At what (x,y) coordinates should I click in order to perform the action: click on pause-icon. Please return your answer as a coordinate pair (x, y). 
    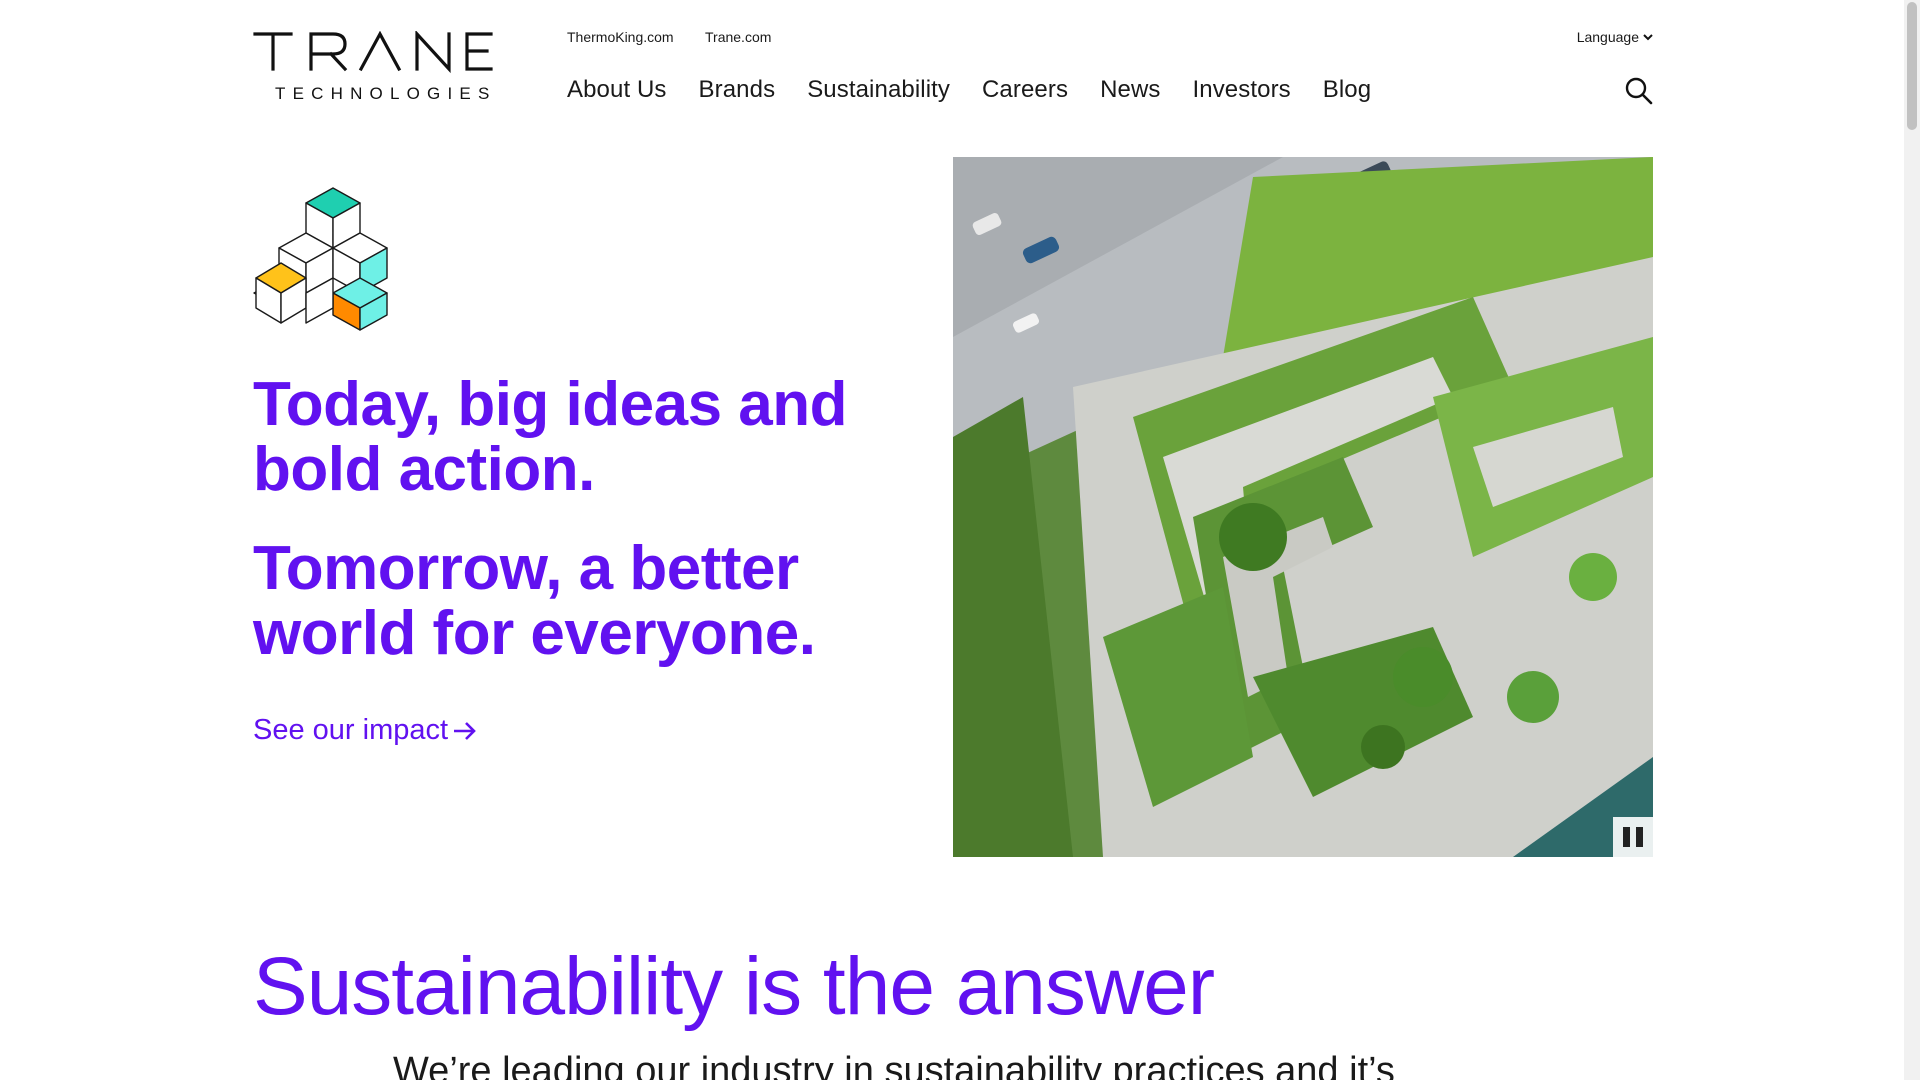
    Looking at the image, I should click on (1626, 837).